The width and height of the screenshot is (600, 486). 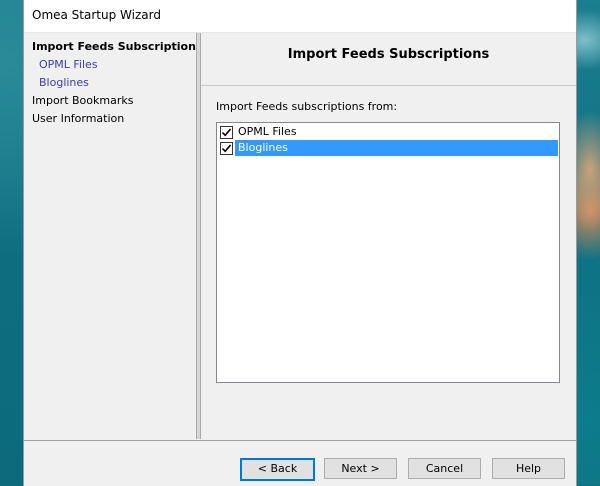 I want to click on page-title: Import Feeds Subscriptions, so click(x=388, y=54).